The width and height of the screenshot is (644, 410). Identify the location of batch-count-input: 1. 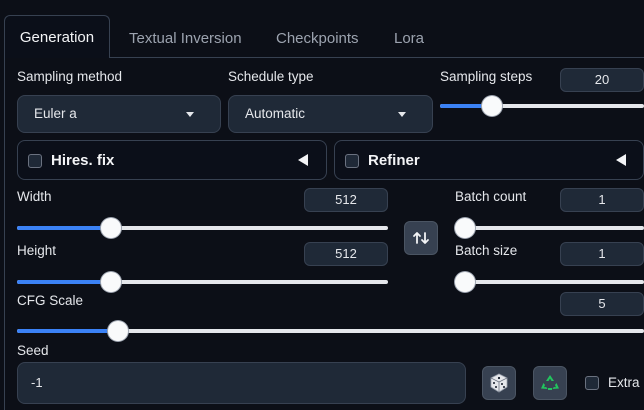
(602, 200).